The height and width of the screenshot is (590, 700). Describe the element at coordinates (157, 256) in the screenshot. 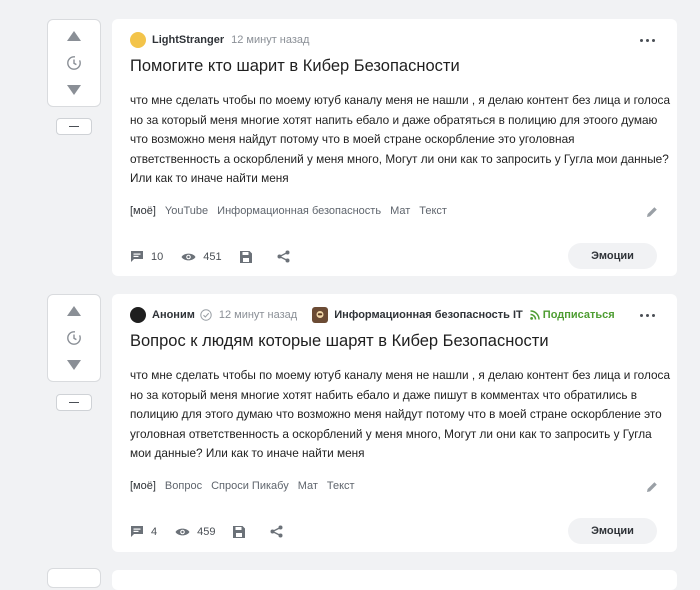

I see `comments-count: 10` at that location.